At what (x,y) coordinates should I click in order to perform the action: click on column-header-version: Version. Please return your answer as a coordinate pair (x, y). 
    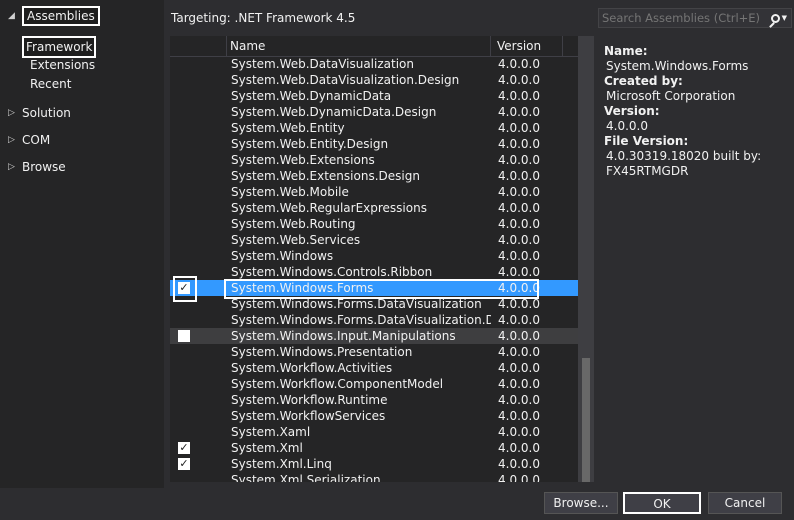
    Looking at the image, I should click on (528, 46).